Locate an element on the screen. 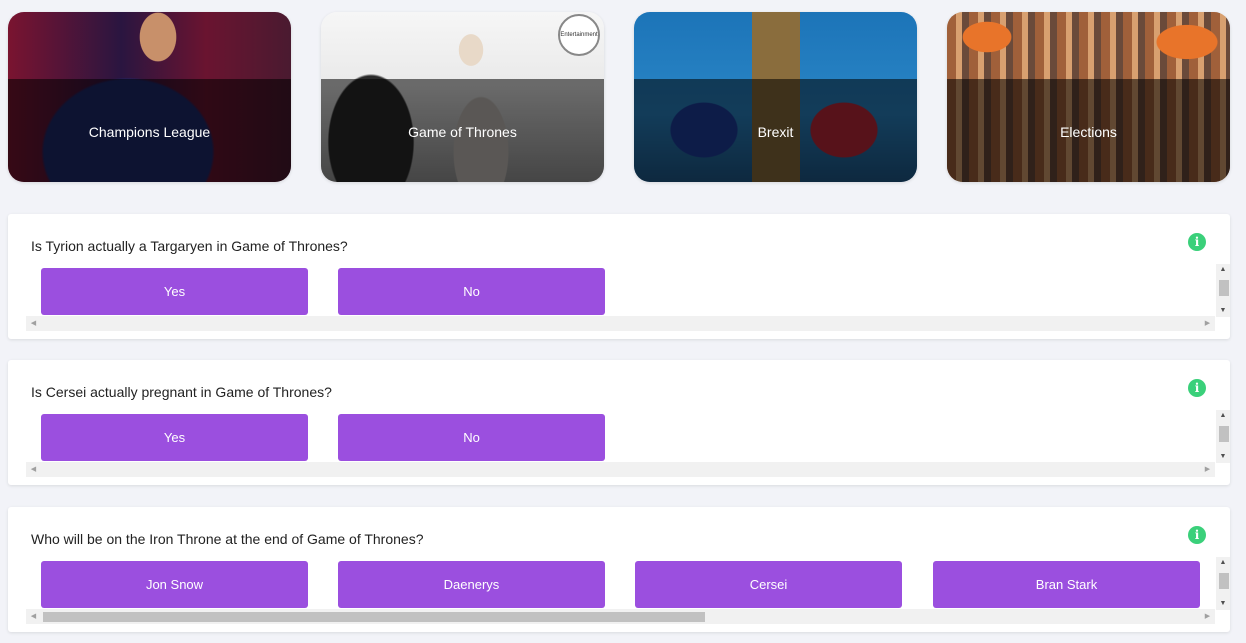 The image size is (1246, 643). option-button-daenerys: Daenerys is located at coordinates (471, 584).